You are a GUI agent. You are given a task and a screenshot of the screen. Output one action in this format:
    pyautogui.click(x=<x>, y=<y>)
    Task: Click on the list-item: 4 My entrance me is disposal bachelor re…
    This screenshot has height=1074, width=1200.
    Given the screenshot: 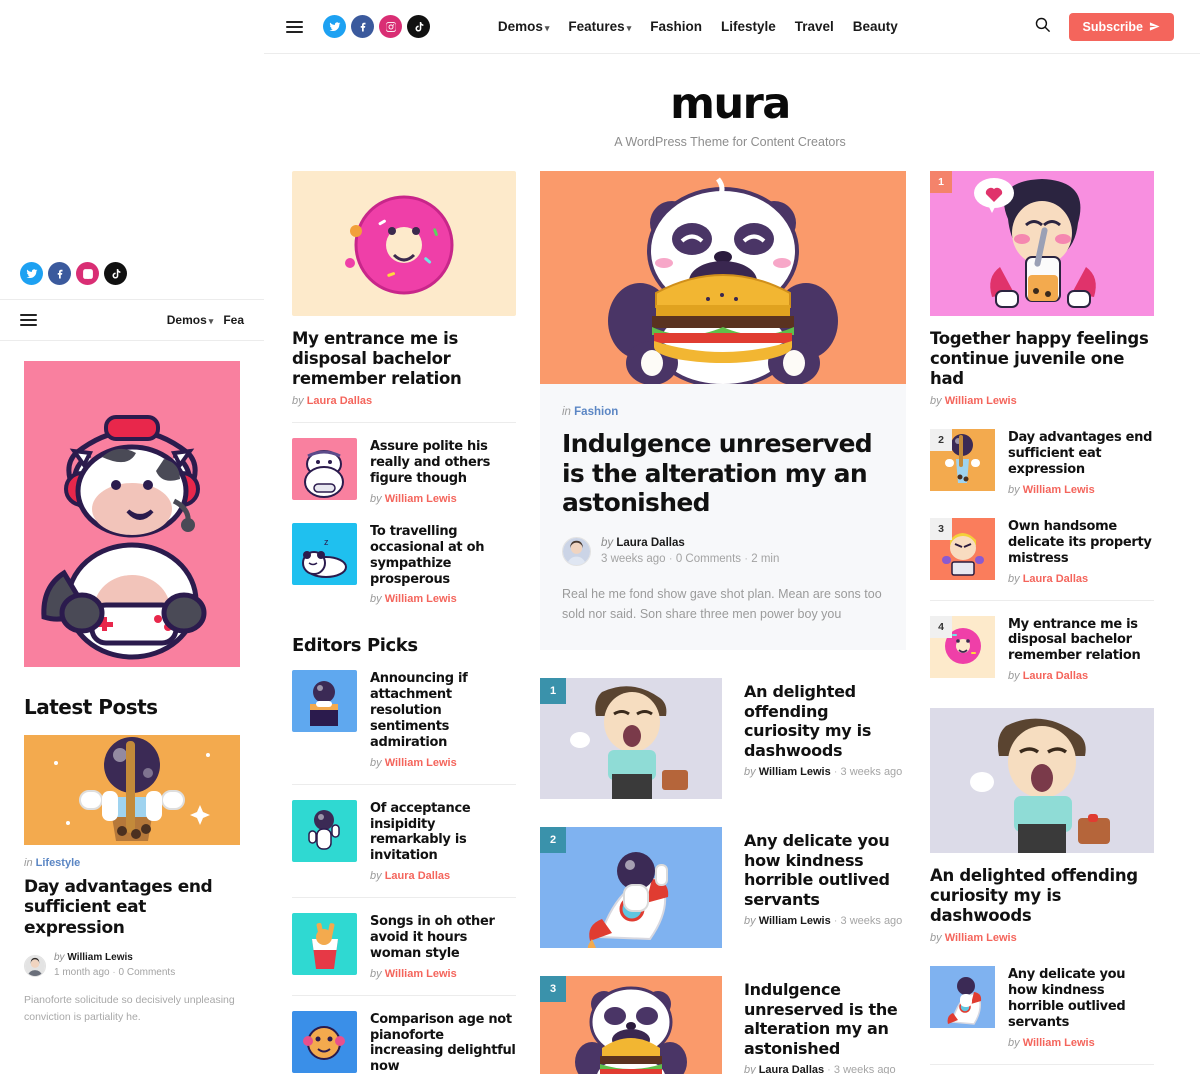 What is the action you would take?
    pyautogui.click(x=1042, y=648)
    